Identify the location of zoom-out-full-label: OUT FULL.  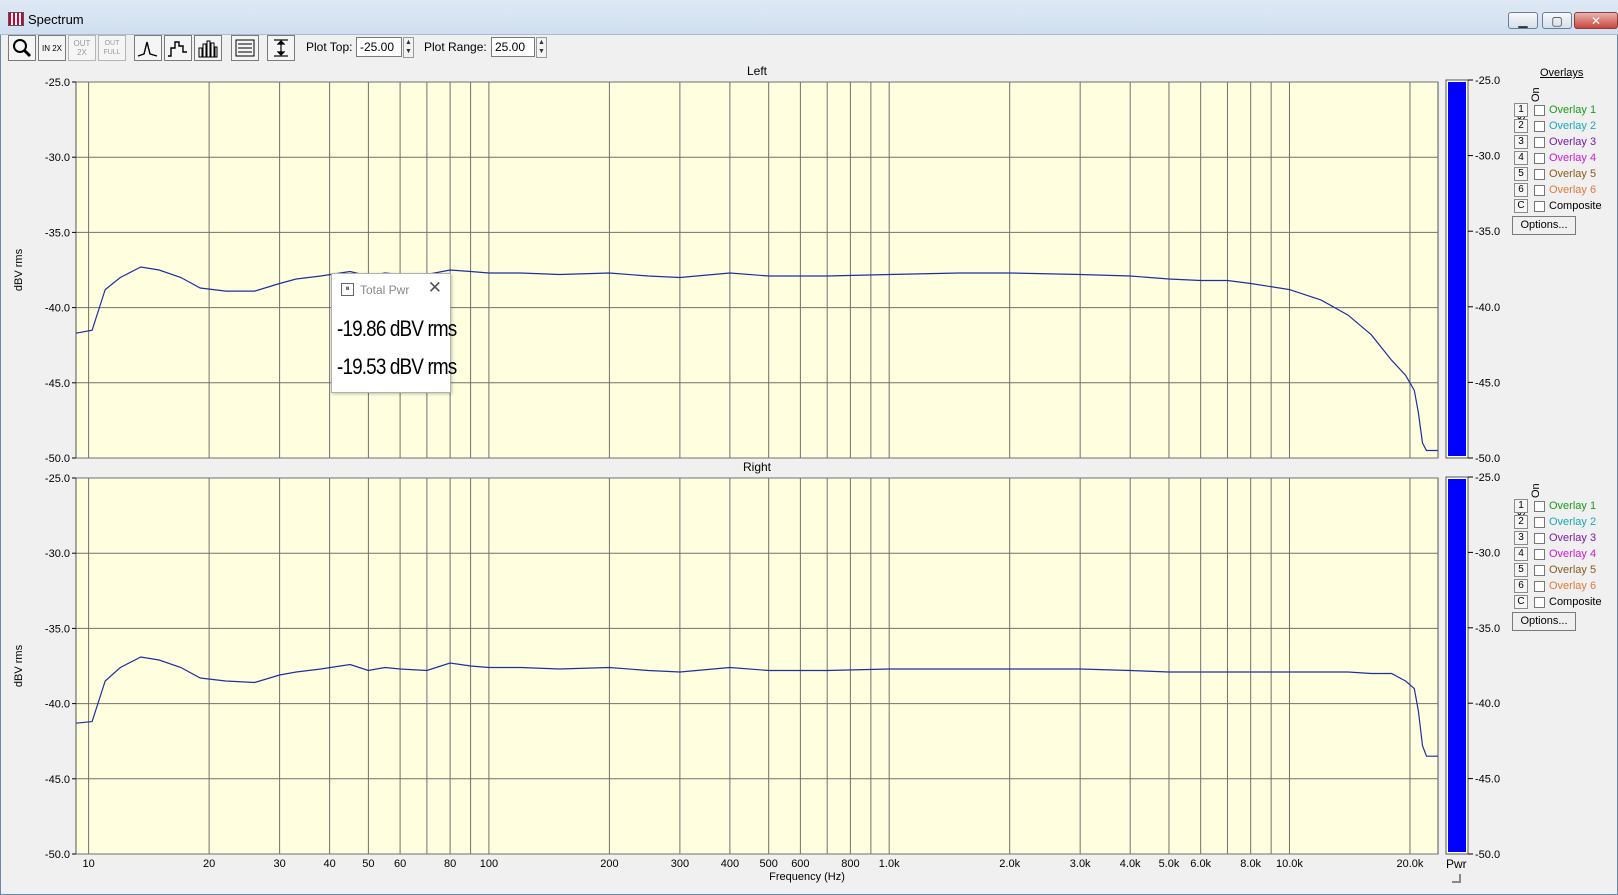
(112, 48).